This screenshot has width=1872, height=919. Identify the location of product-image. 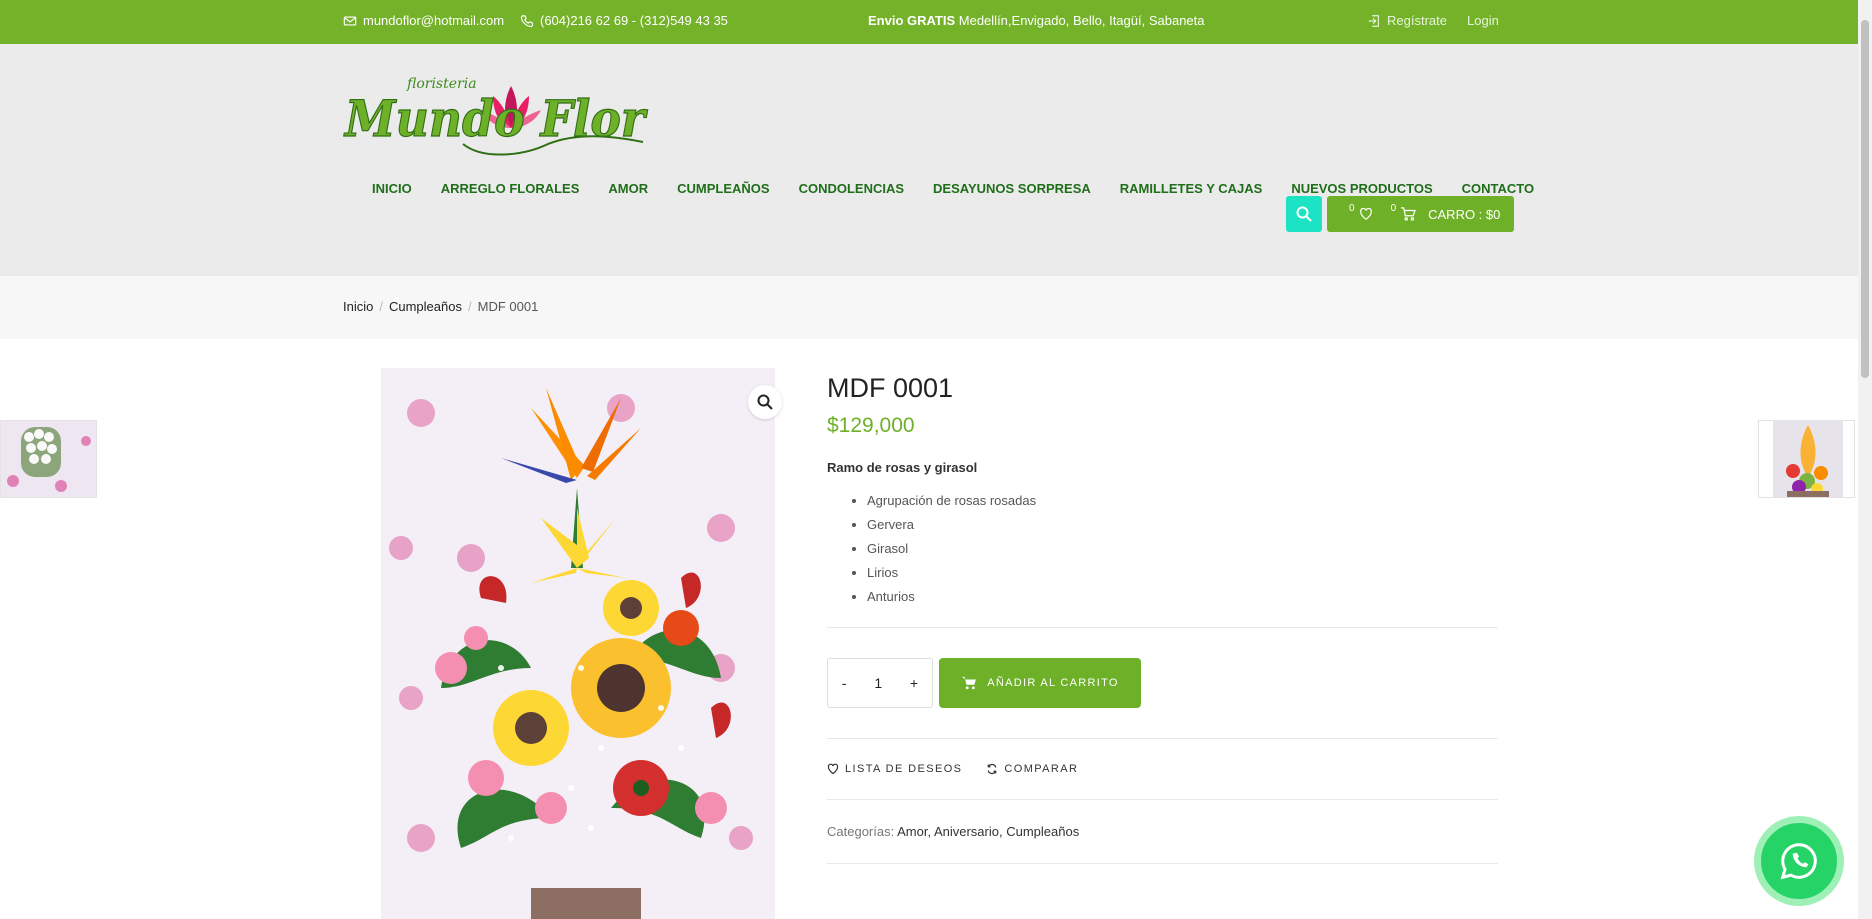
(578, 643).